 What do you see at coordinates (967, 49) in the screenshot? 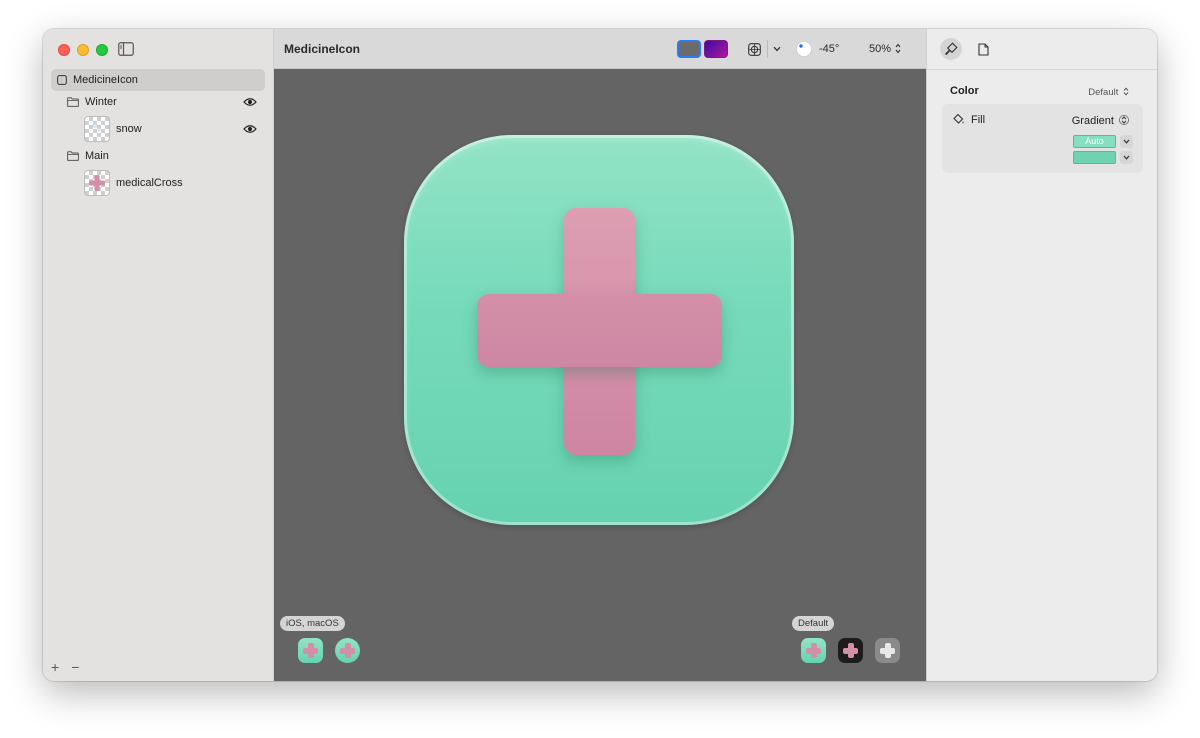
I see `inspector-tabs` at bounding box center [967, 49].